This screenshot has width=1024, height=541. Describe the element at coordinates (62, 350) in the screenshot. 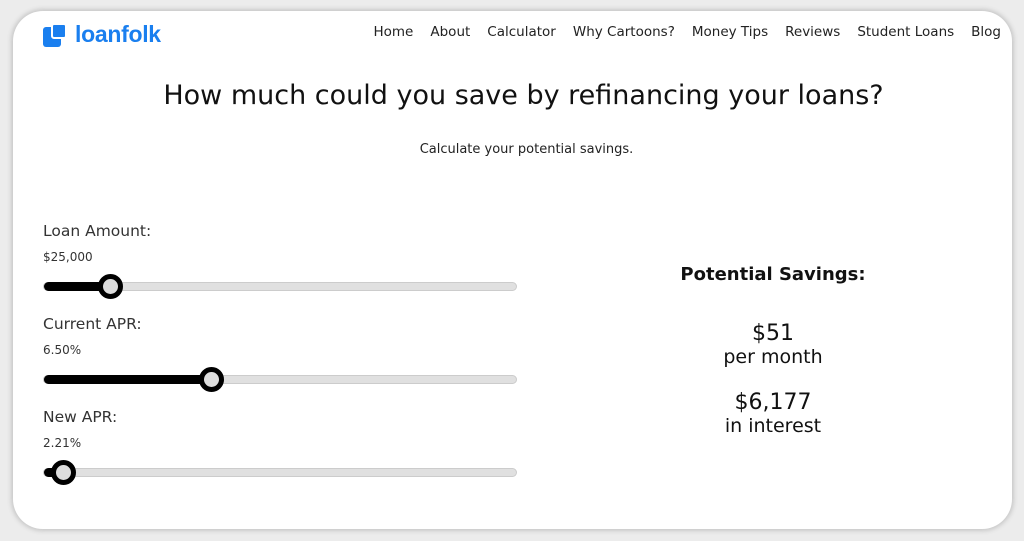

I see `slider-value: 6.50%` at that location.